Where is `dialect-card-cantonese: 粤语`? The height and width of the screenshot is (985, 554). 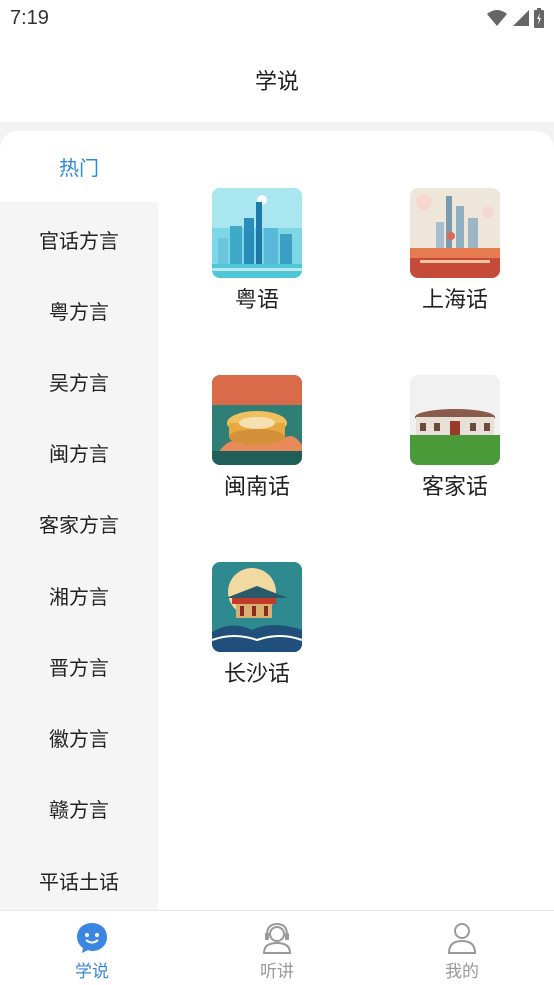 dialect-card-cantonese: 粤语 is located at coordinates (257, 251).